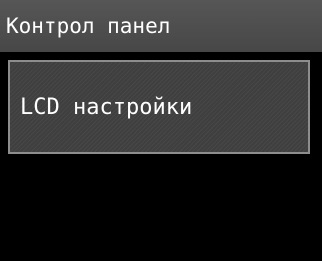  Describe the element at coordinates (106, 107) in the screenshot. I see `menu-item-label: LCD настройки` at that location.